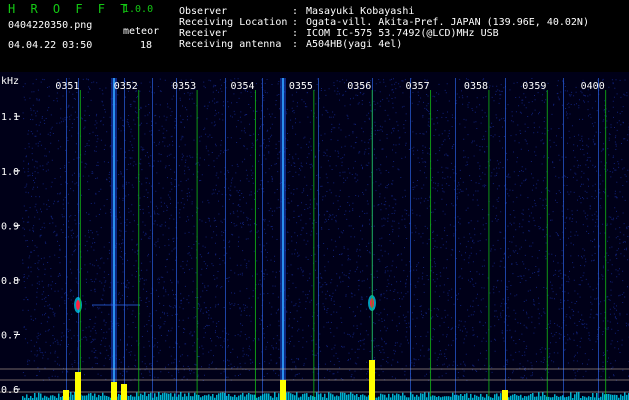 The width and height of the screenshot is (629, 400). I want to click on x-tick-label: 0357, so click(418, 86).